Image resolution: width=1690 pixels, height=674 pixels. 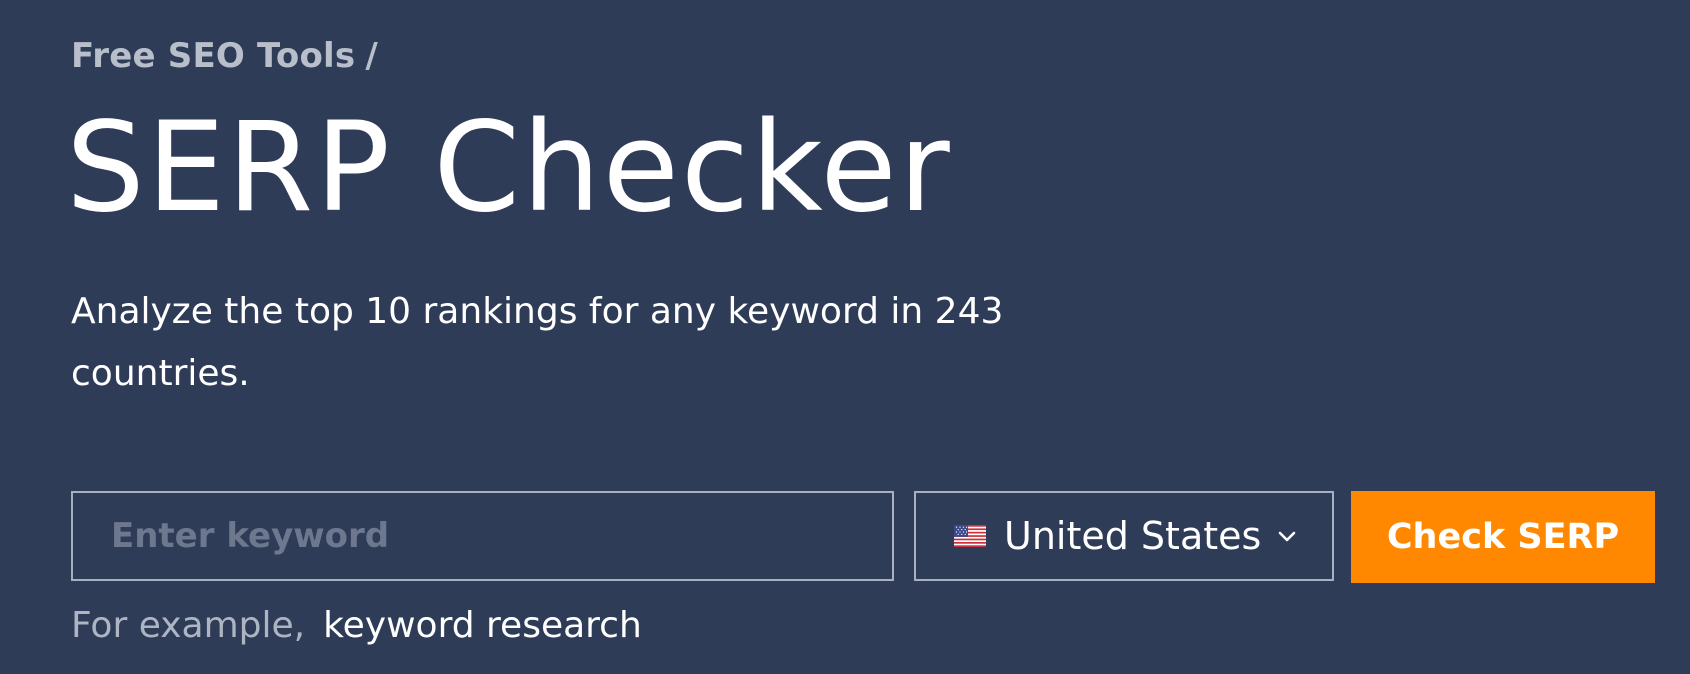 I want to click on keyword-input, so click(x=482, y=536).